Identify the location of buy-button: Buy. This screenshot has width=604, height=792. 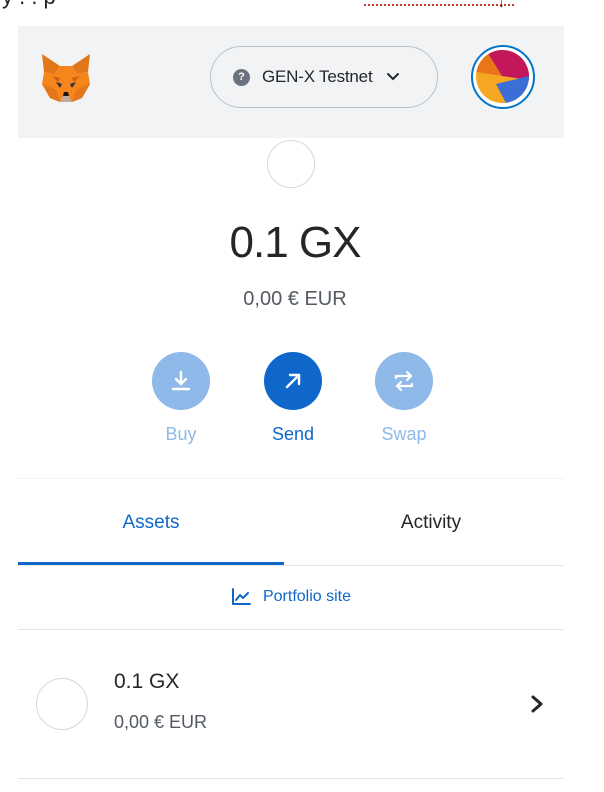
(181, 398).